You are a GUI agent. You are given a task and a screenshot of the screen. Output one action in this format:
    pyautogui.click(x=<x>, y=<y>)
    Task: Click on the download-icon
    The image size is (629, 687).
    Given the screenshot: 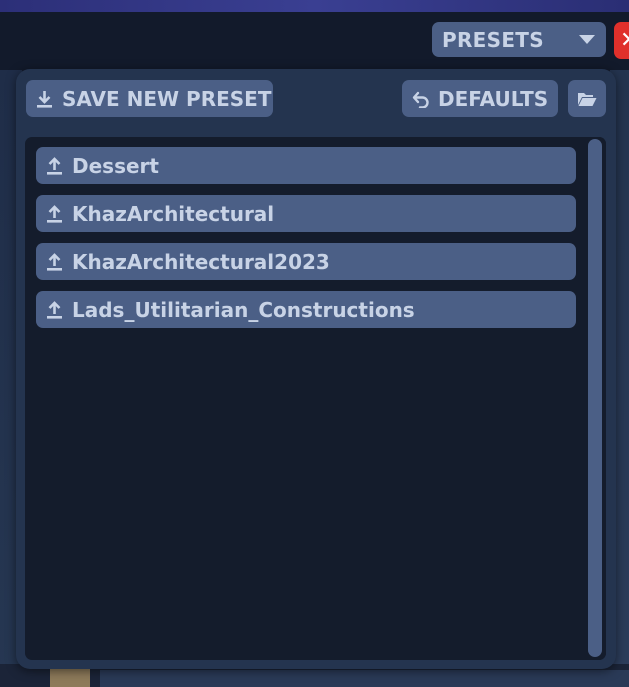 What is the action you would take?
    pyautogui.click(x=44, y=99)
    